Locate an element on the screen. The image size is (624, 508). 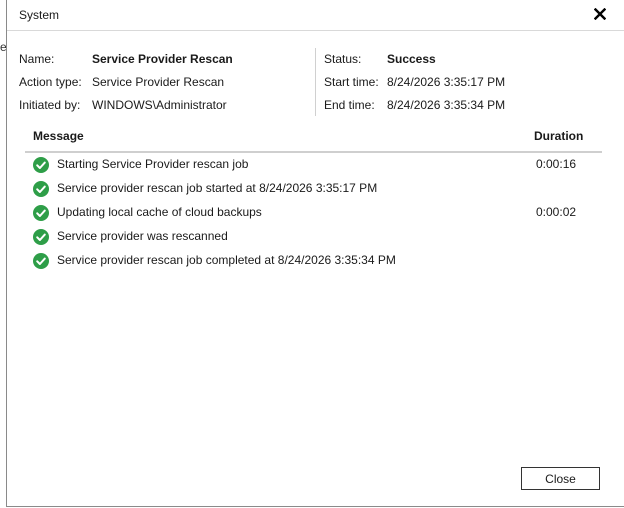
log-row: Service provider was rescanned is located at coordinates (313, 237).